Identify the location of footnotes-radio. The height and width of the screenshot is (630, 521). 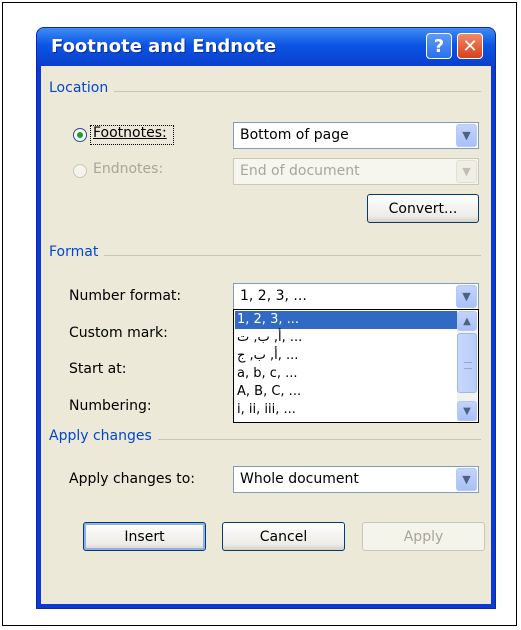
(80, 135).